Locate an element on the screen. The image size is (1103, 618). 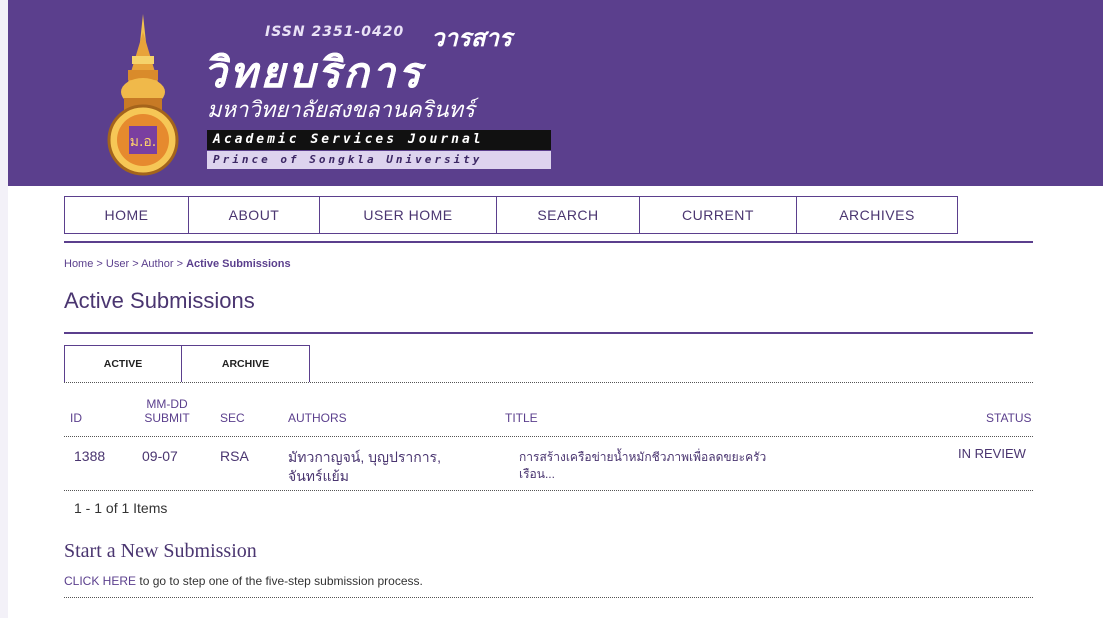
header-title: TITLE is located at coordinates (521, 418).